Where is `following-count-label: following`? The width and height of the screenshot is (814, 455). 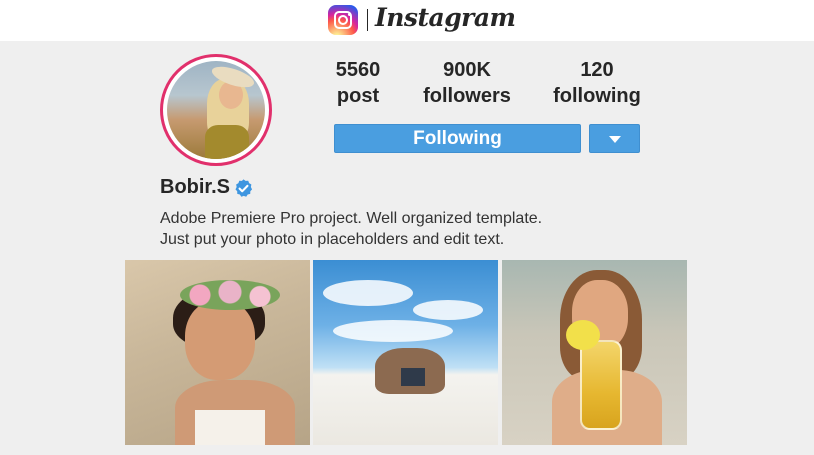 following-count-label: following is located at coordinates (597, 96).